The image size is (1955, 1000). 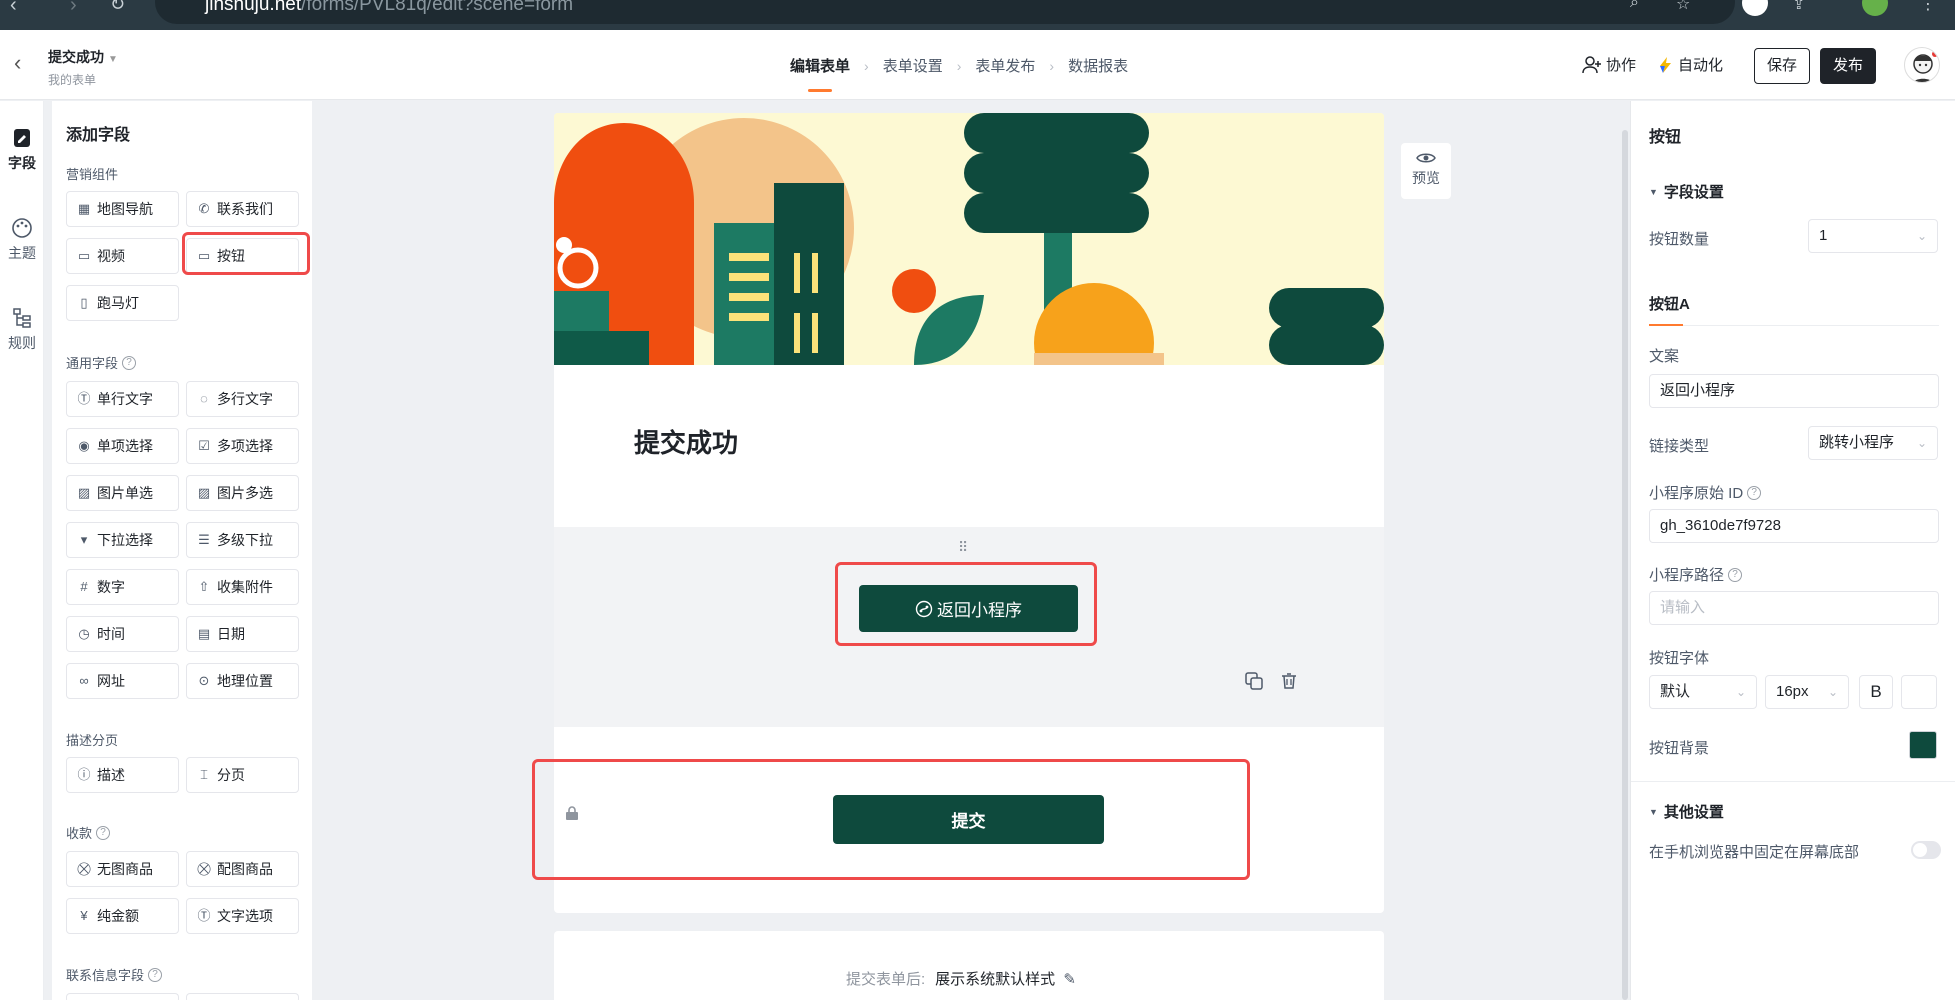 I want to click on field-contact-us: ✆ 联系我们, so click(x=242, y=209).